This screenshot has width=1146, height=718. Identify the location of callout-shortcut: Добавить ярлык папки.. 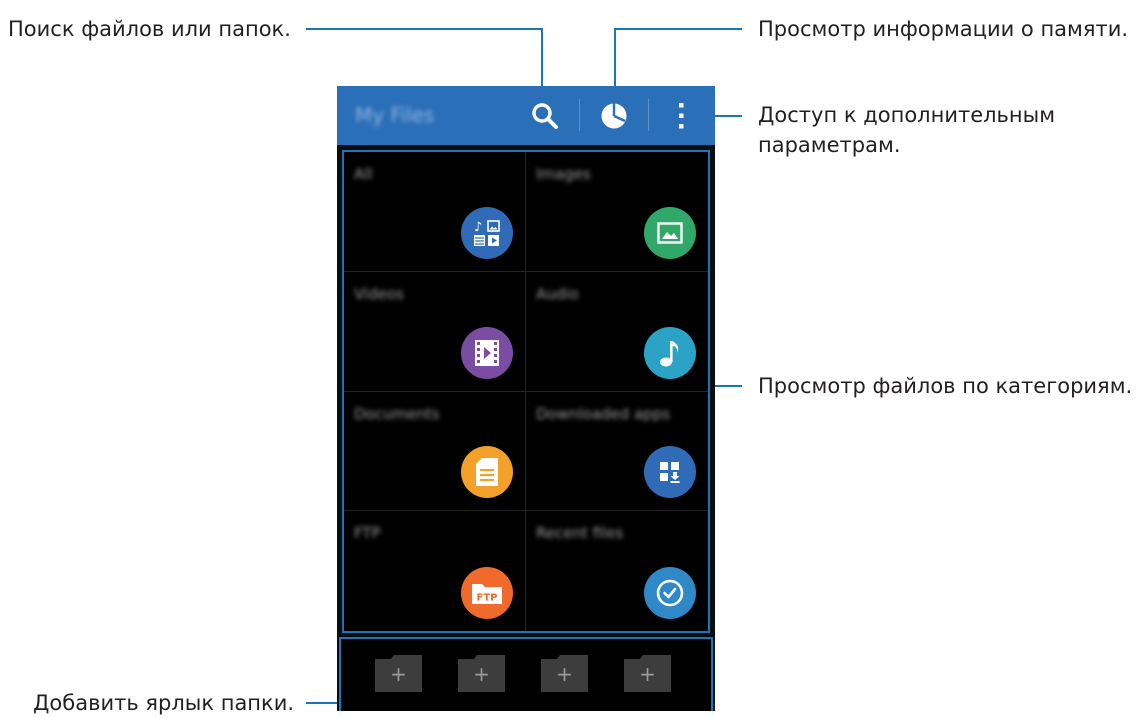
(164, 703).